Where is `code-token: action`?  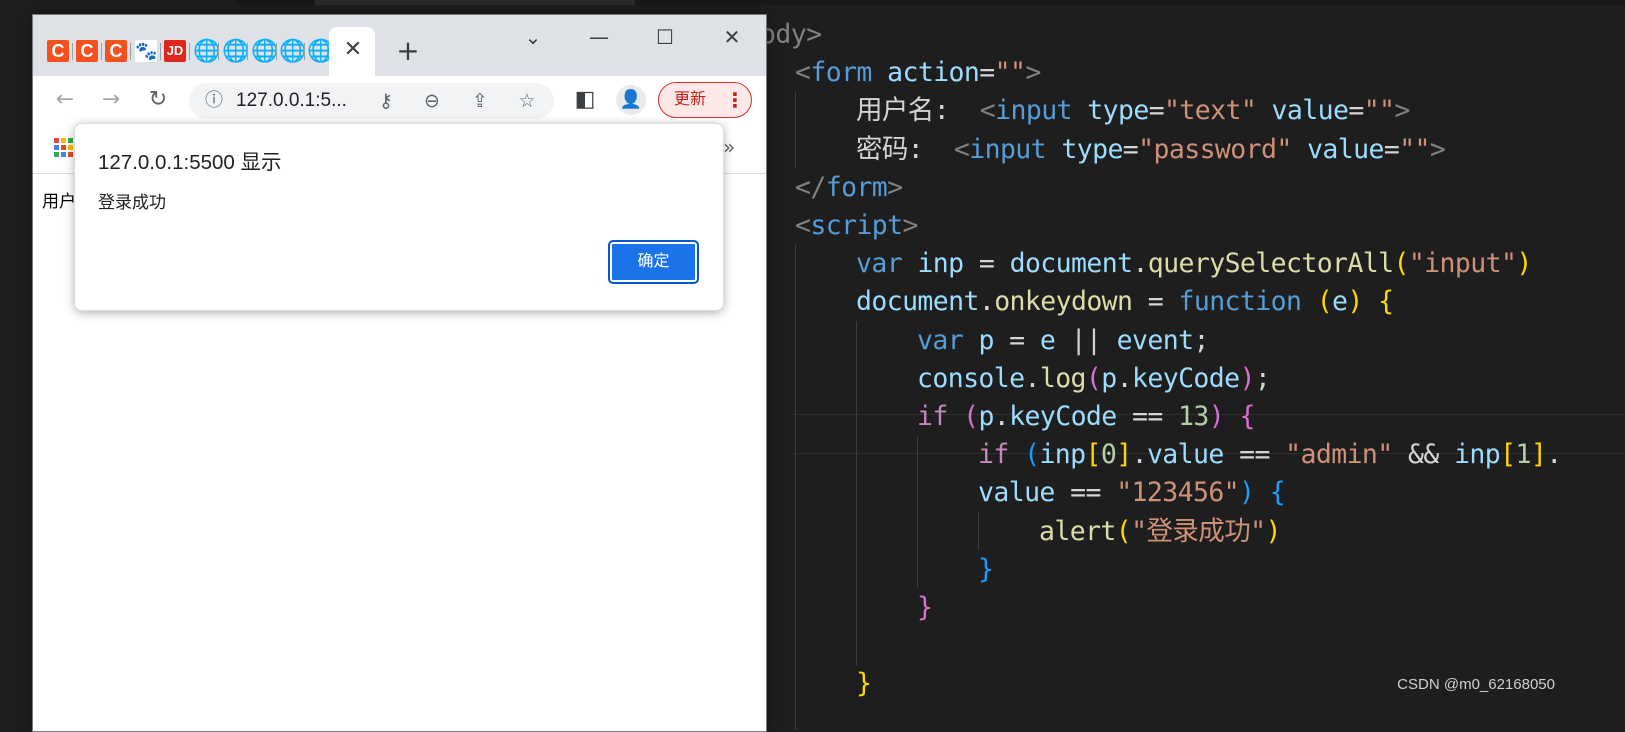
code-token: action is located at coordinates (933, 73).